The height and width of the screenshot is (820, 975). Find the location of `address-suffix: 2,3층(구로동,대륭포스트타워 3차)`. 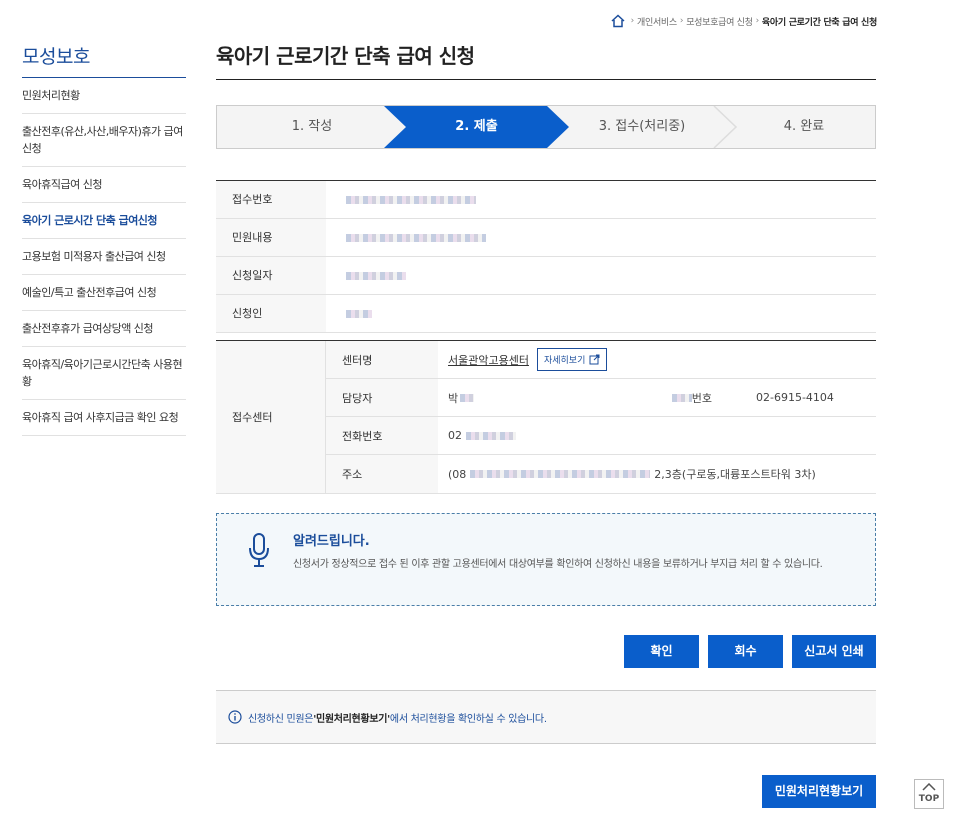

address-suffix: 2,3층(구로동,대륭포스트타워 3차) is located at coordinates (735, 474).